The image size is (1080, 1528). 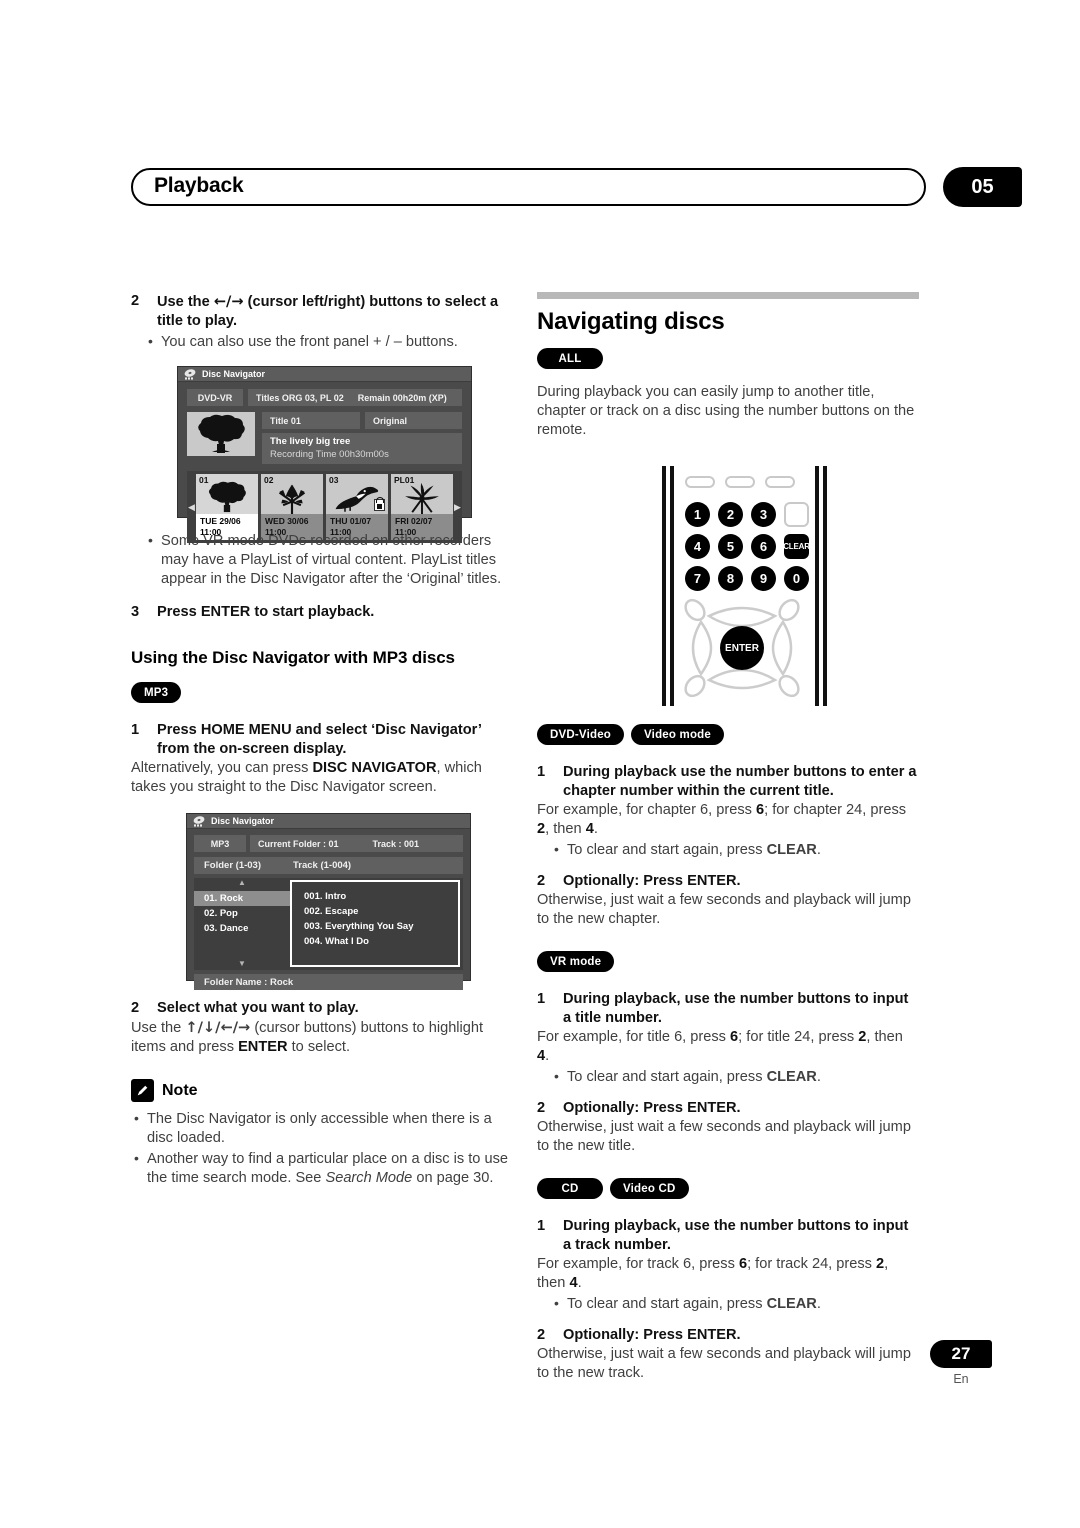 What do you see at coordinates (242, 928) in the screenshot?
I see `list-item: 03. Dance` at bounding box center [242, 928].